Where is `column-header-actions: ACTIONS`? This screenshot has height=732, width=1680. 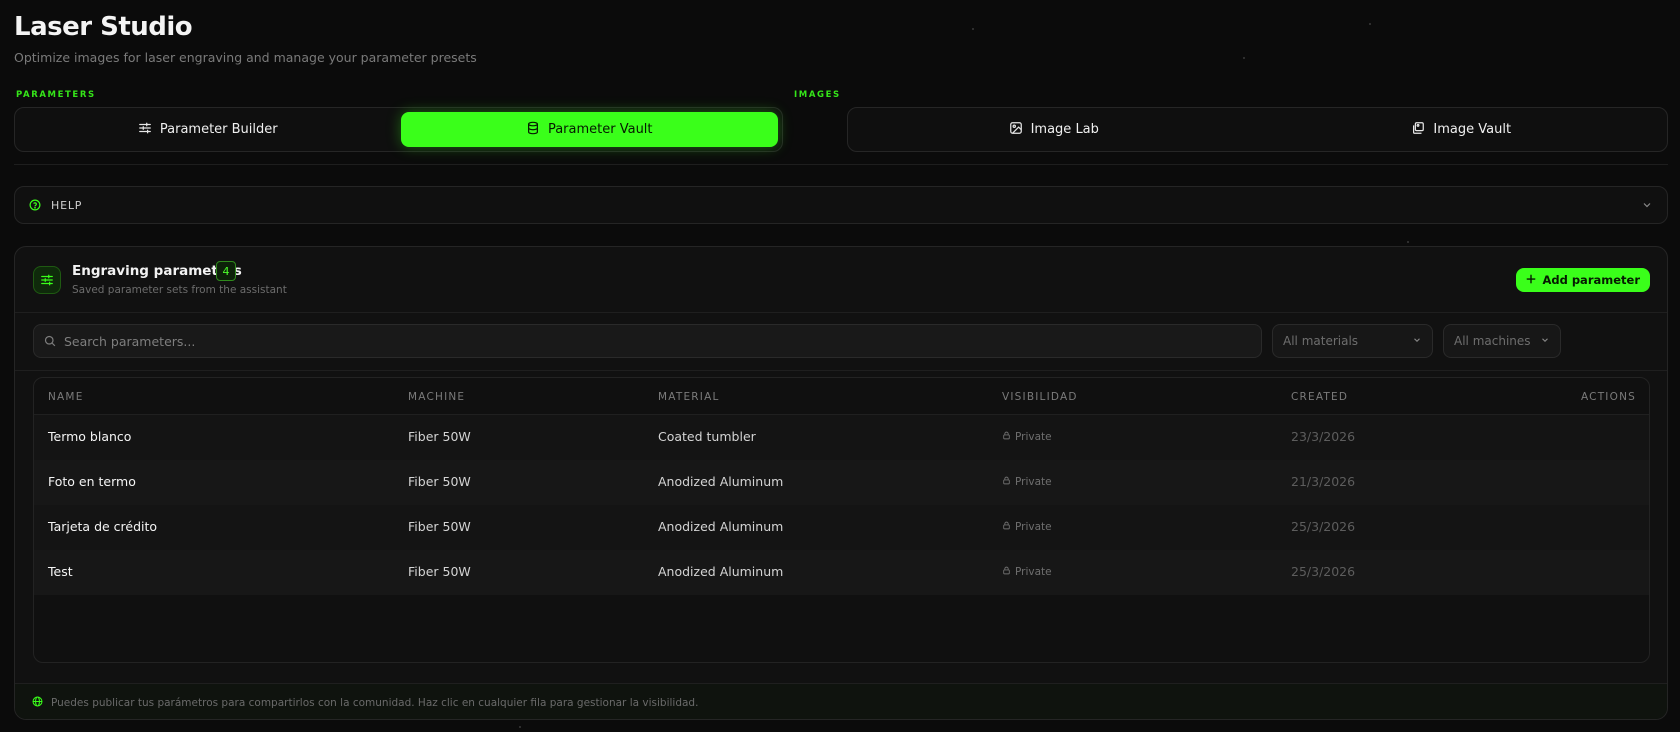 column-header-actions: ACTIONS is located at coordinates (1608, 397).